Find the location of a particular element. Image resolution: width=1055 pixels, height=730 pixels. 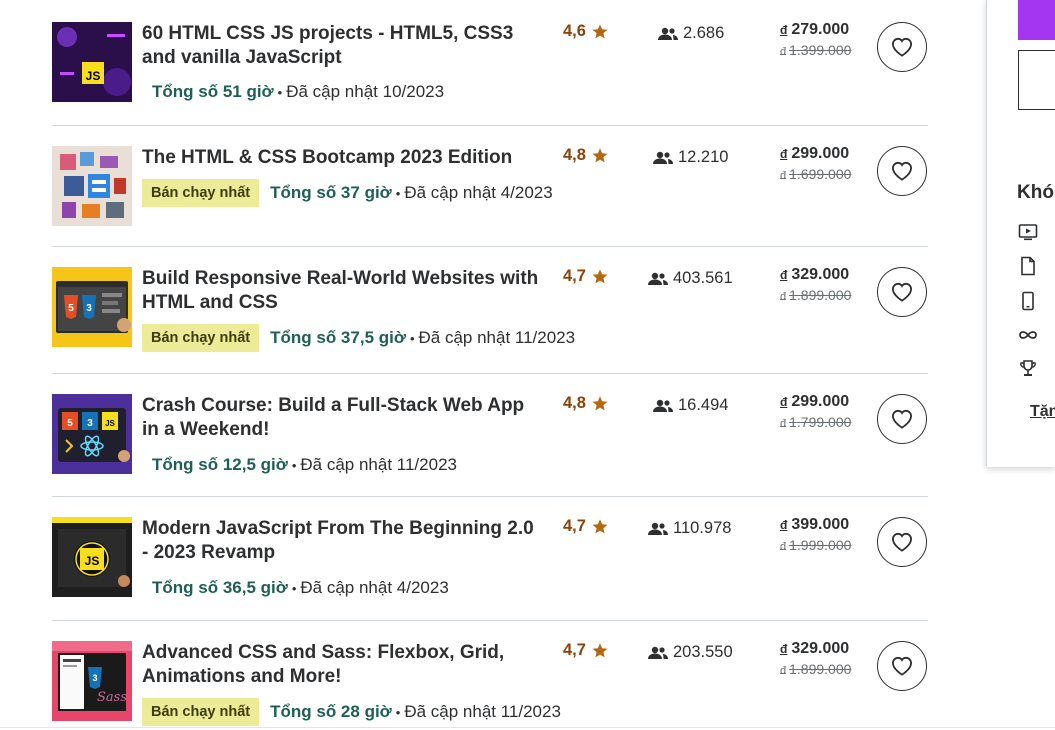

course-price: đ 329.000 đ 1.899.000 is located at coordinates (815, 658).